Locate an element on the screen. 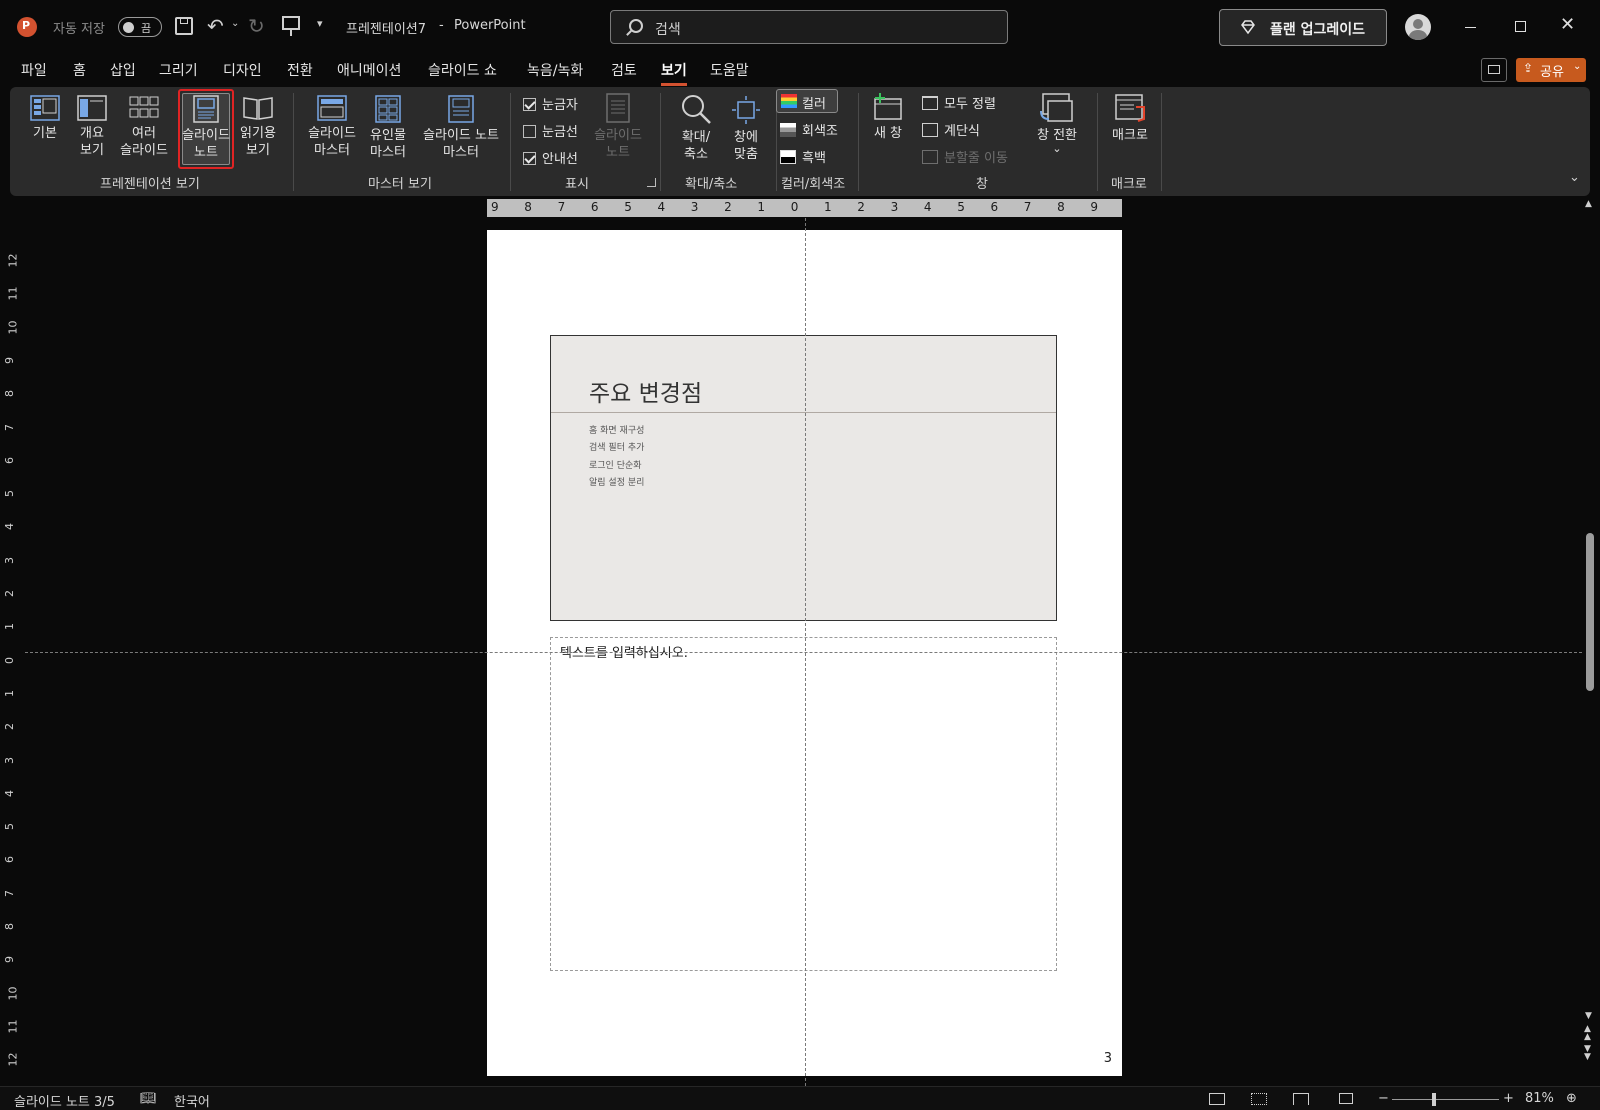  zoom-level: 81% is located at coordinates (1539, 1098).